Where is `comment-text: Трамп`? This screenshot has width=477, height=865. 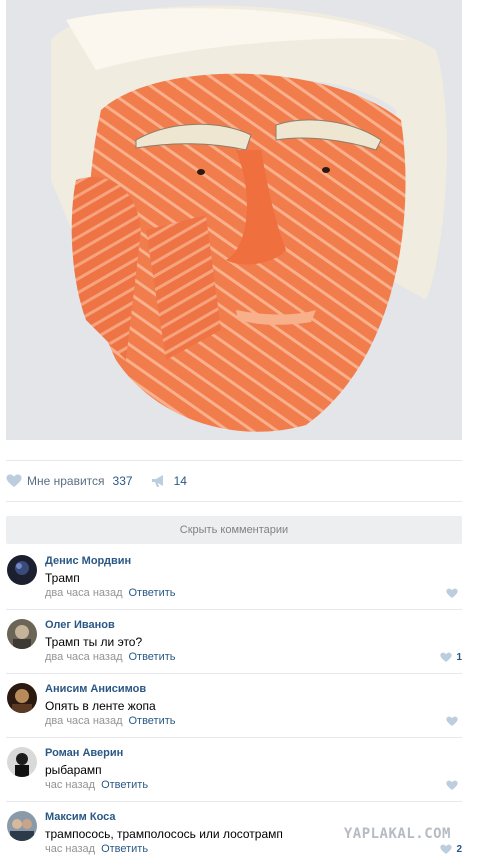 comment-text: Трамп is located at coordinates (62, 578).